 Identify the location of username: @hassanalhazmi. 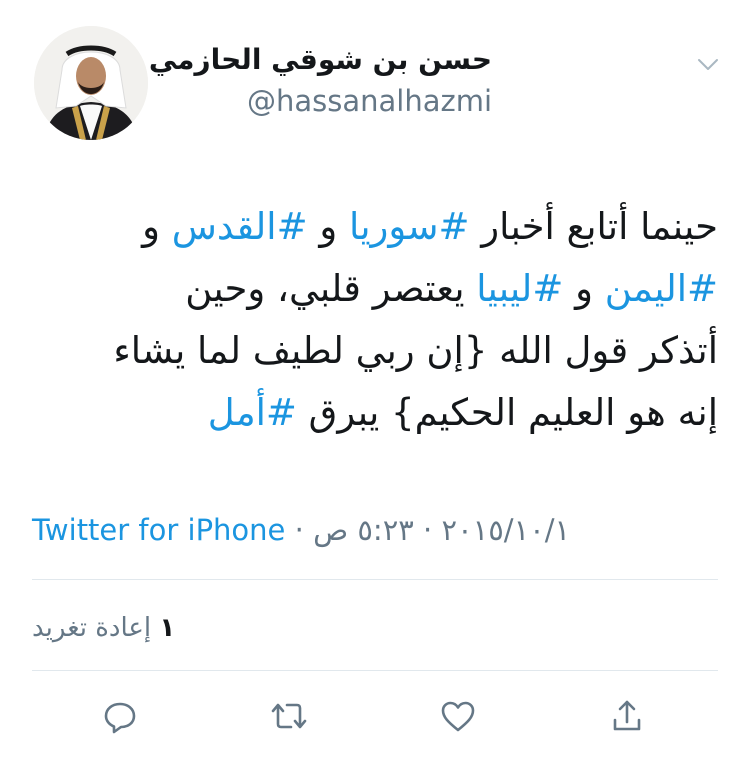
(320, 101).